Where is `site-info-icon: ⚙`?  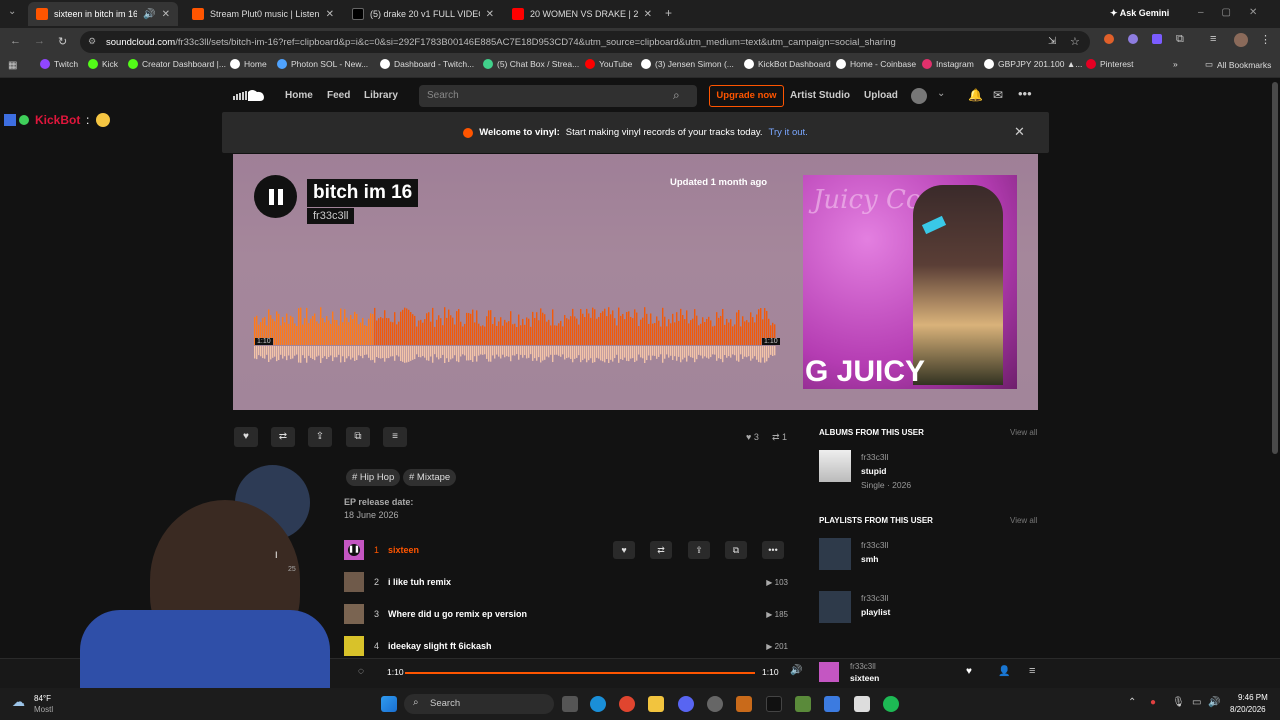 site-info-icon: ⚙ is located at coordinates (92, 41).